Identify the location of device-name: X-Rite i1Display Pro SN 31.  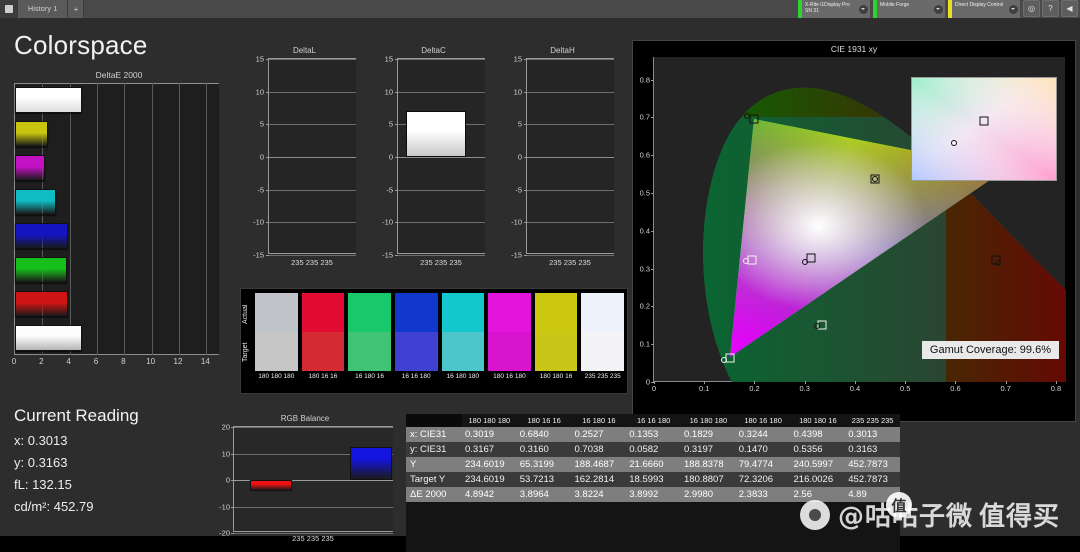
(827, 8).